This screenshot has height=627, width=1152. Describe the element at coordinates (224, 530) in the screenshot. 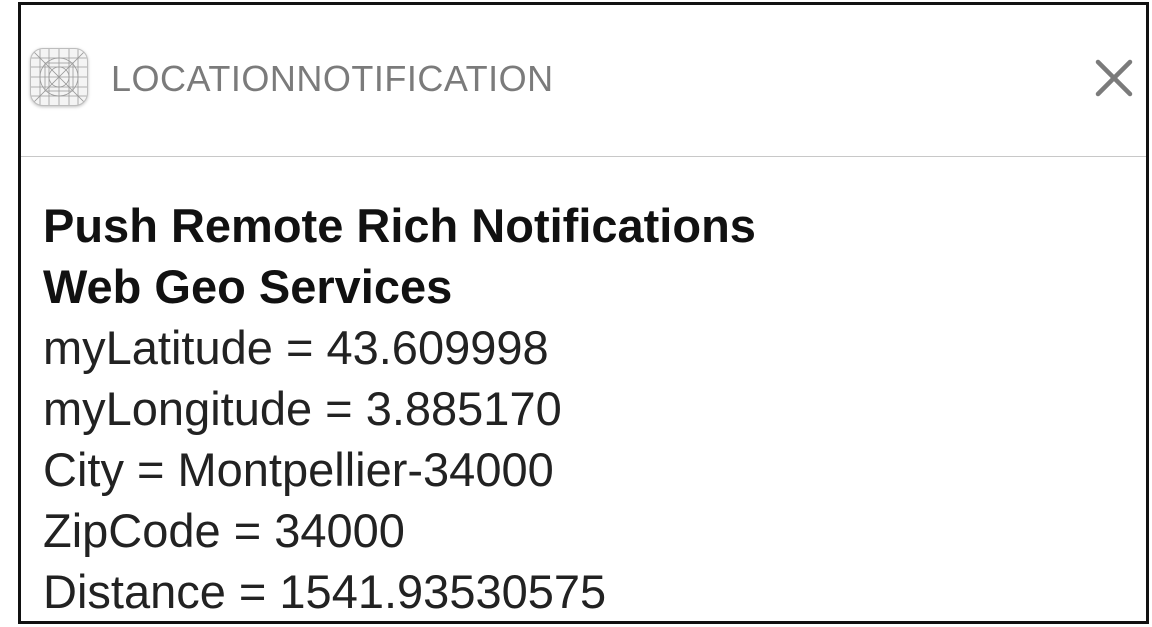

I see `zipcode-text: ZipCode = 34000` at that location.